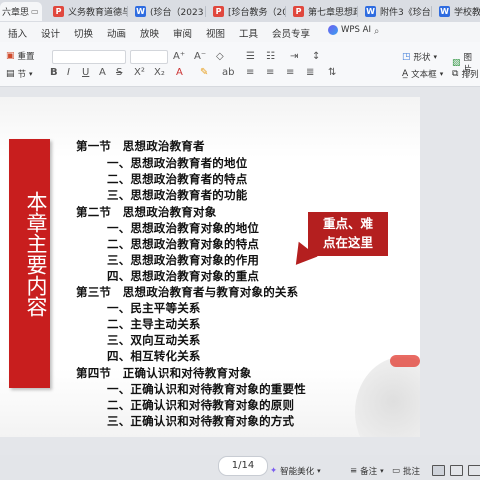 The width and height of the screenshot is (480, 480). What do you see at coordinates (243, 466) in the screenshot?
I see `page-indicator: 1/14` at bounding box center [243, 466].